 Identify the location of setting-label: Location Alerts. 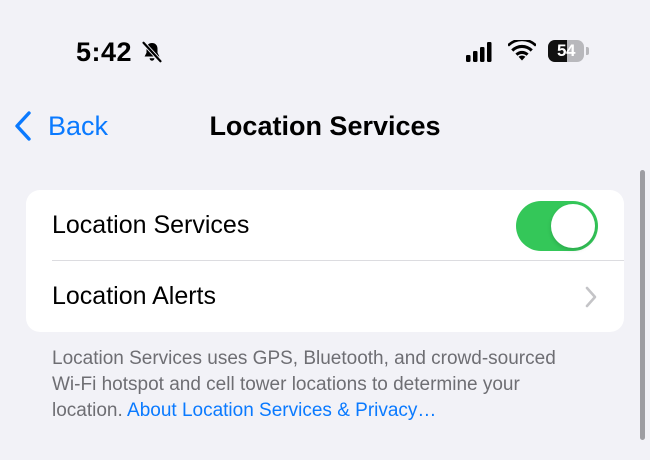
(134, 296).